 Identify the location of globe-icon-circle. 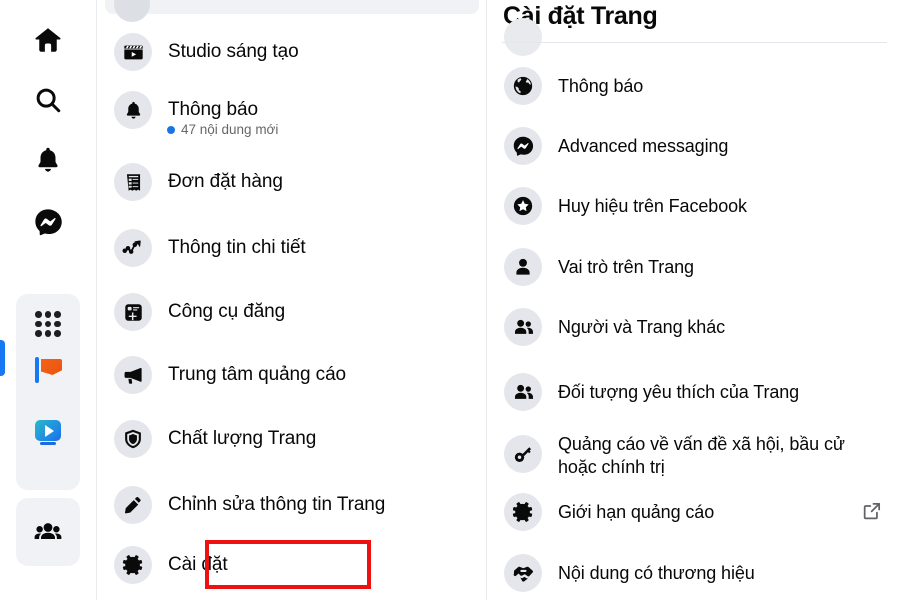
(523, 86).